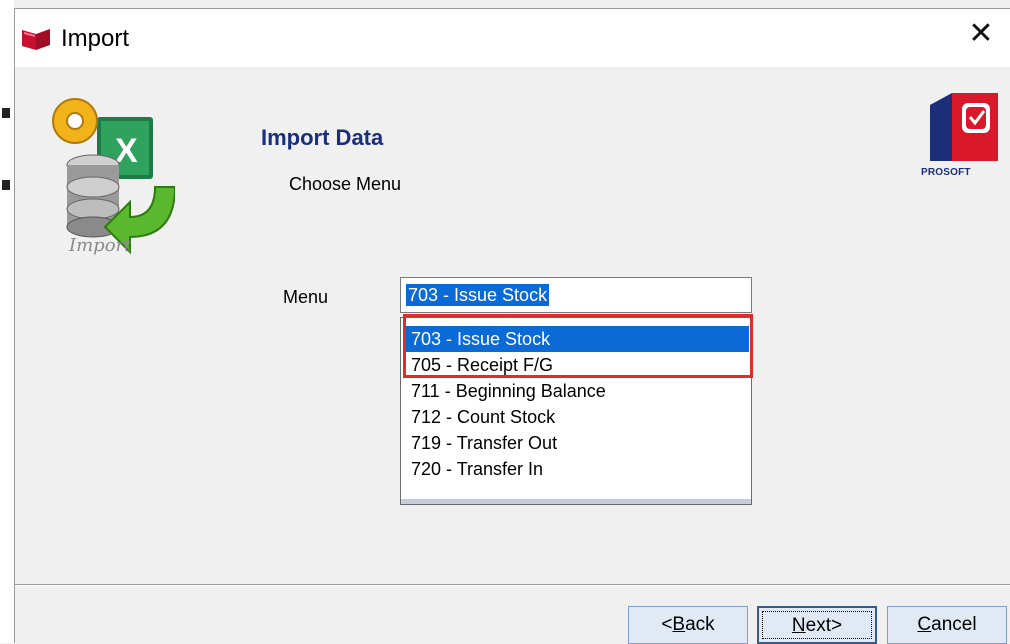 This screenshot has width=1010, height=644. Describe the element at coordinates (679, 624) in the screenshot. I see `back-button-accesskey: B` at that location.